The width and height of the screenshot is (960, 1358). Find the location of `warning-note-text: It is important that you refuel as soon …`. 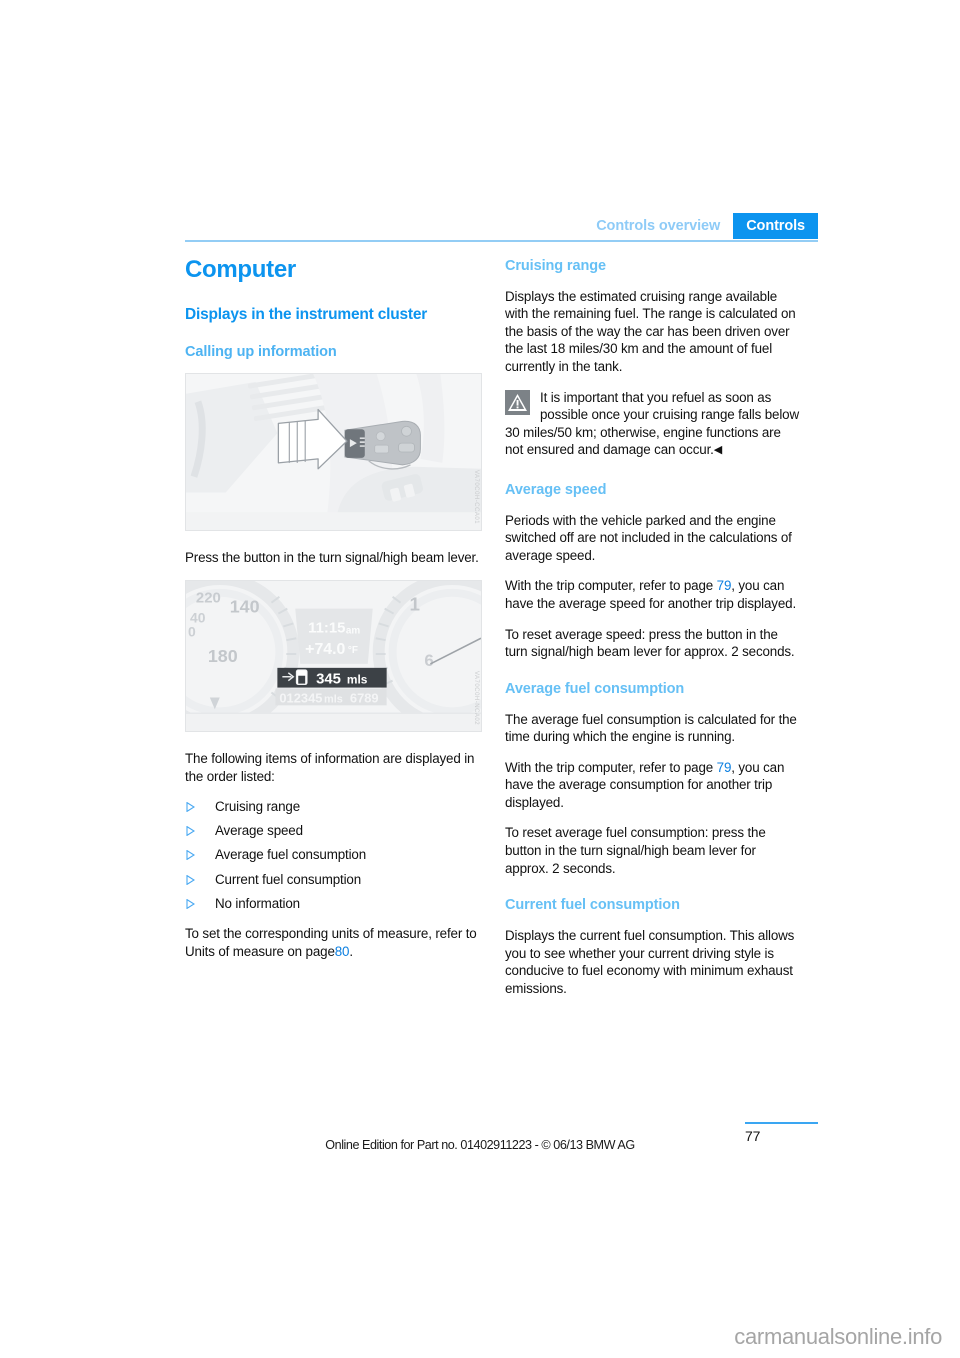

warning-note-text: It is important that you refuel as soon … is located at coordinates (653, 424).